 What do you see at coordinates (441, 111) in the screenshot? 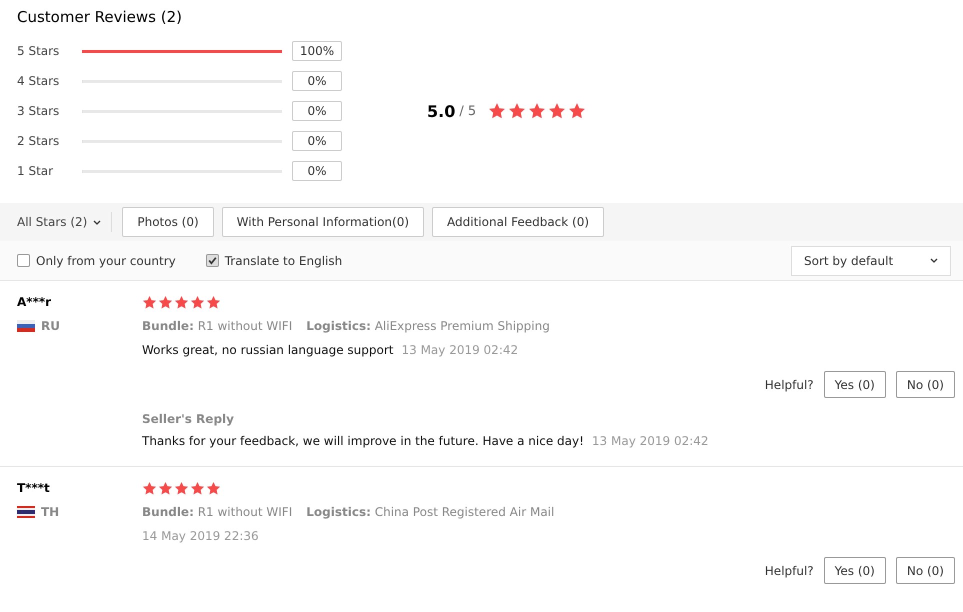
I see `average-score: 5.0` at bounding box center [441, 111].